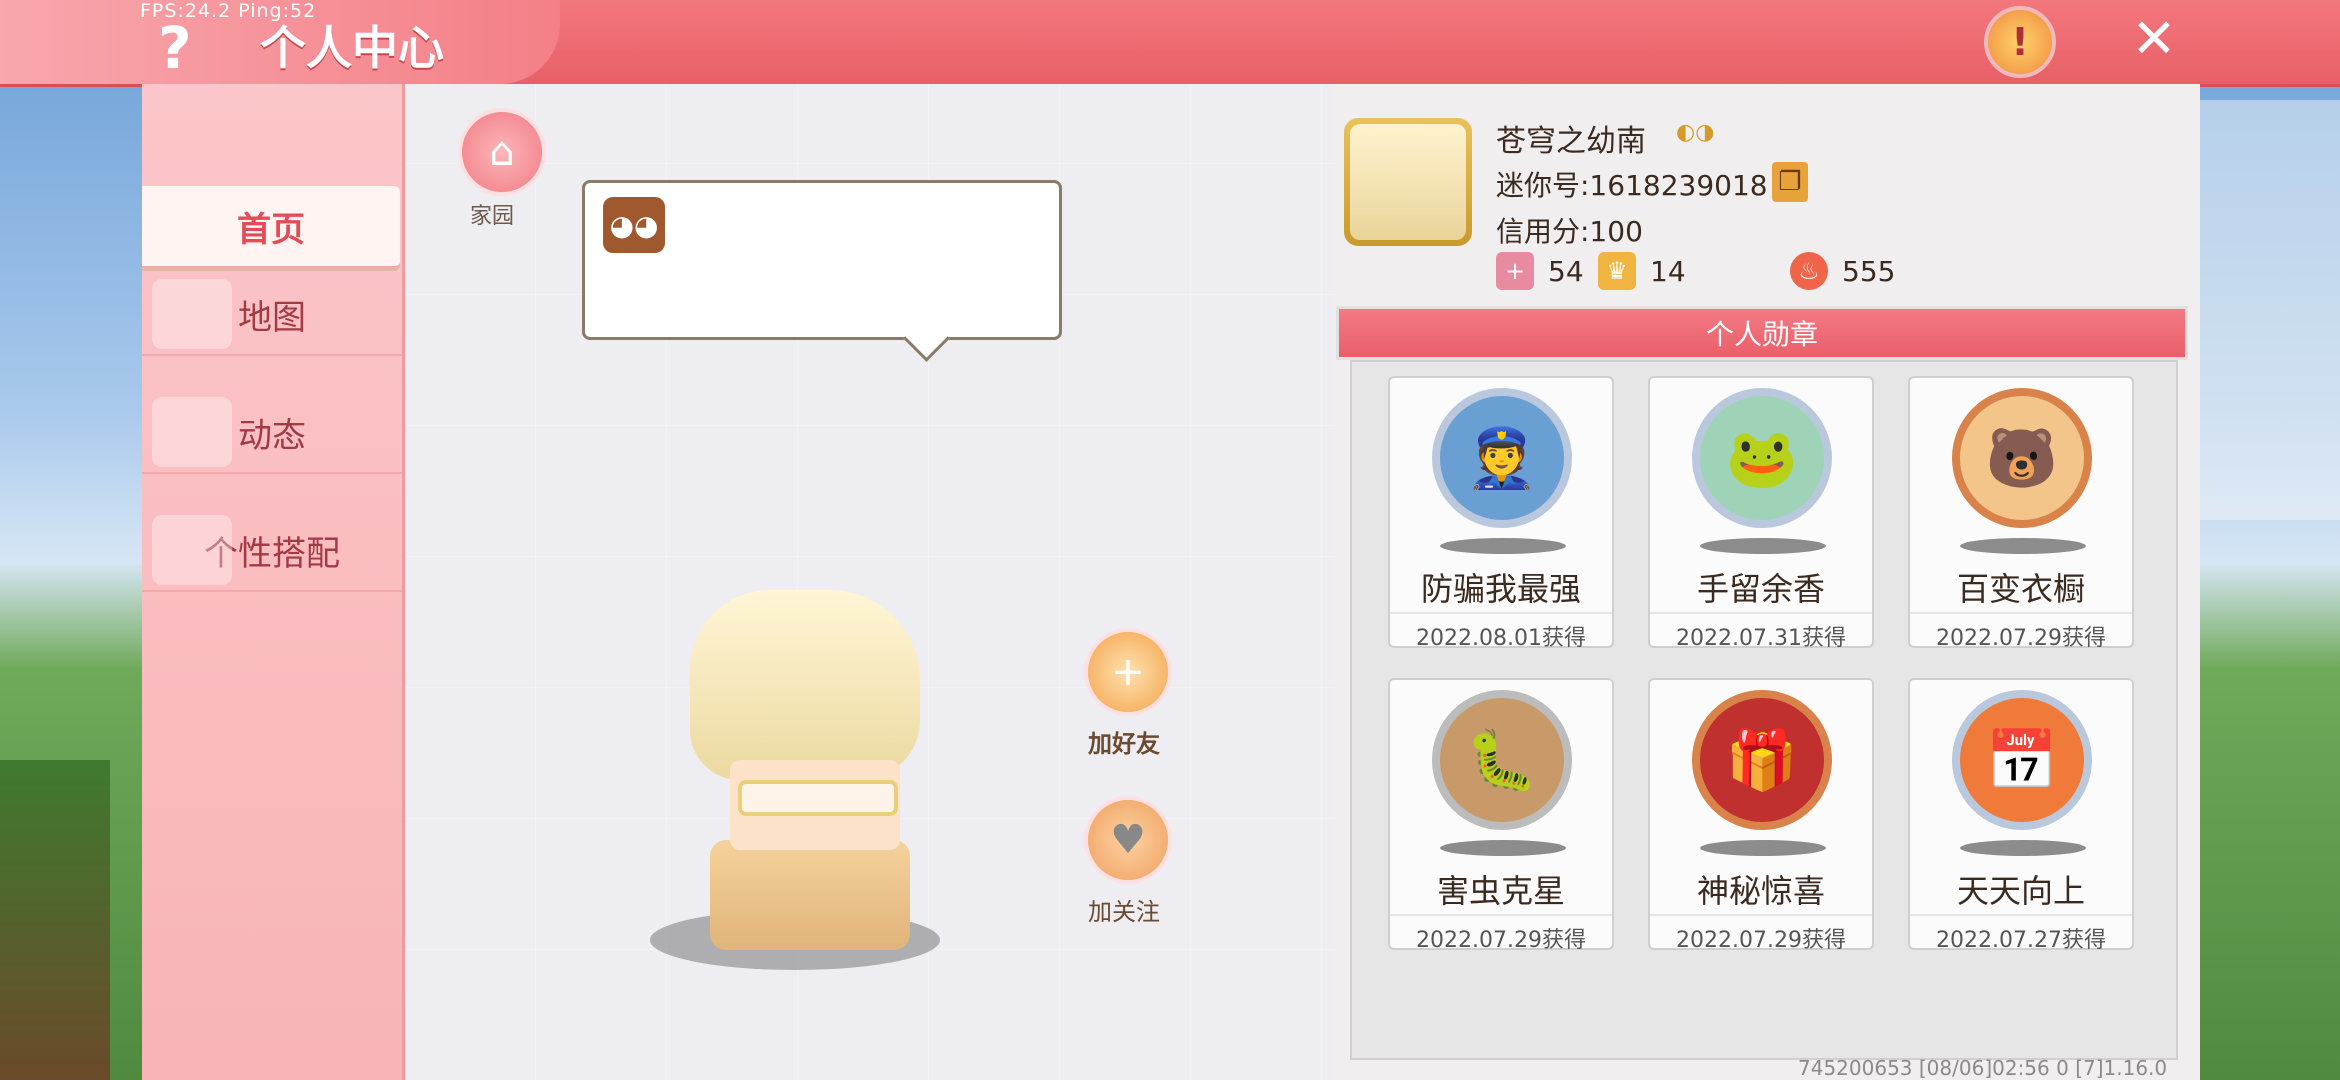 This screenshot has width=2340, height=1080. Describe the element at coordinates (1642, 271) in the screenshot. I see `stat-fans: ♛ 14` at that location.